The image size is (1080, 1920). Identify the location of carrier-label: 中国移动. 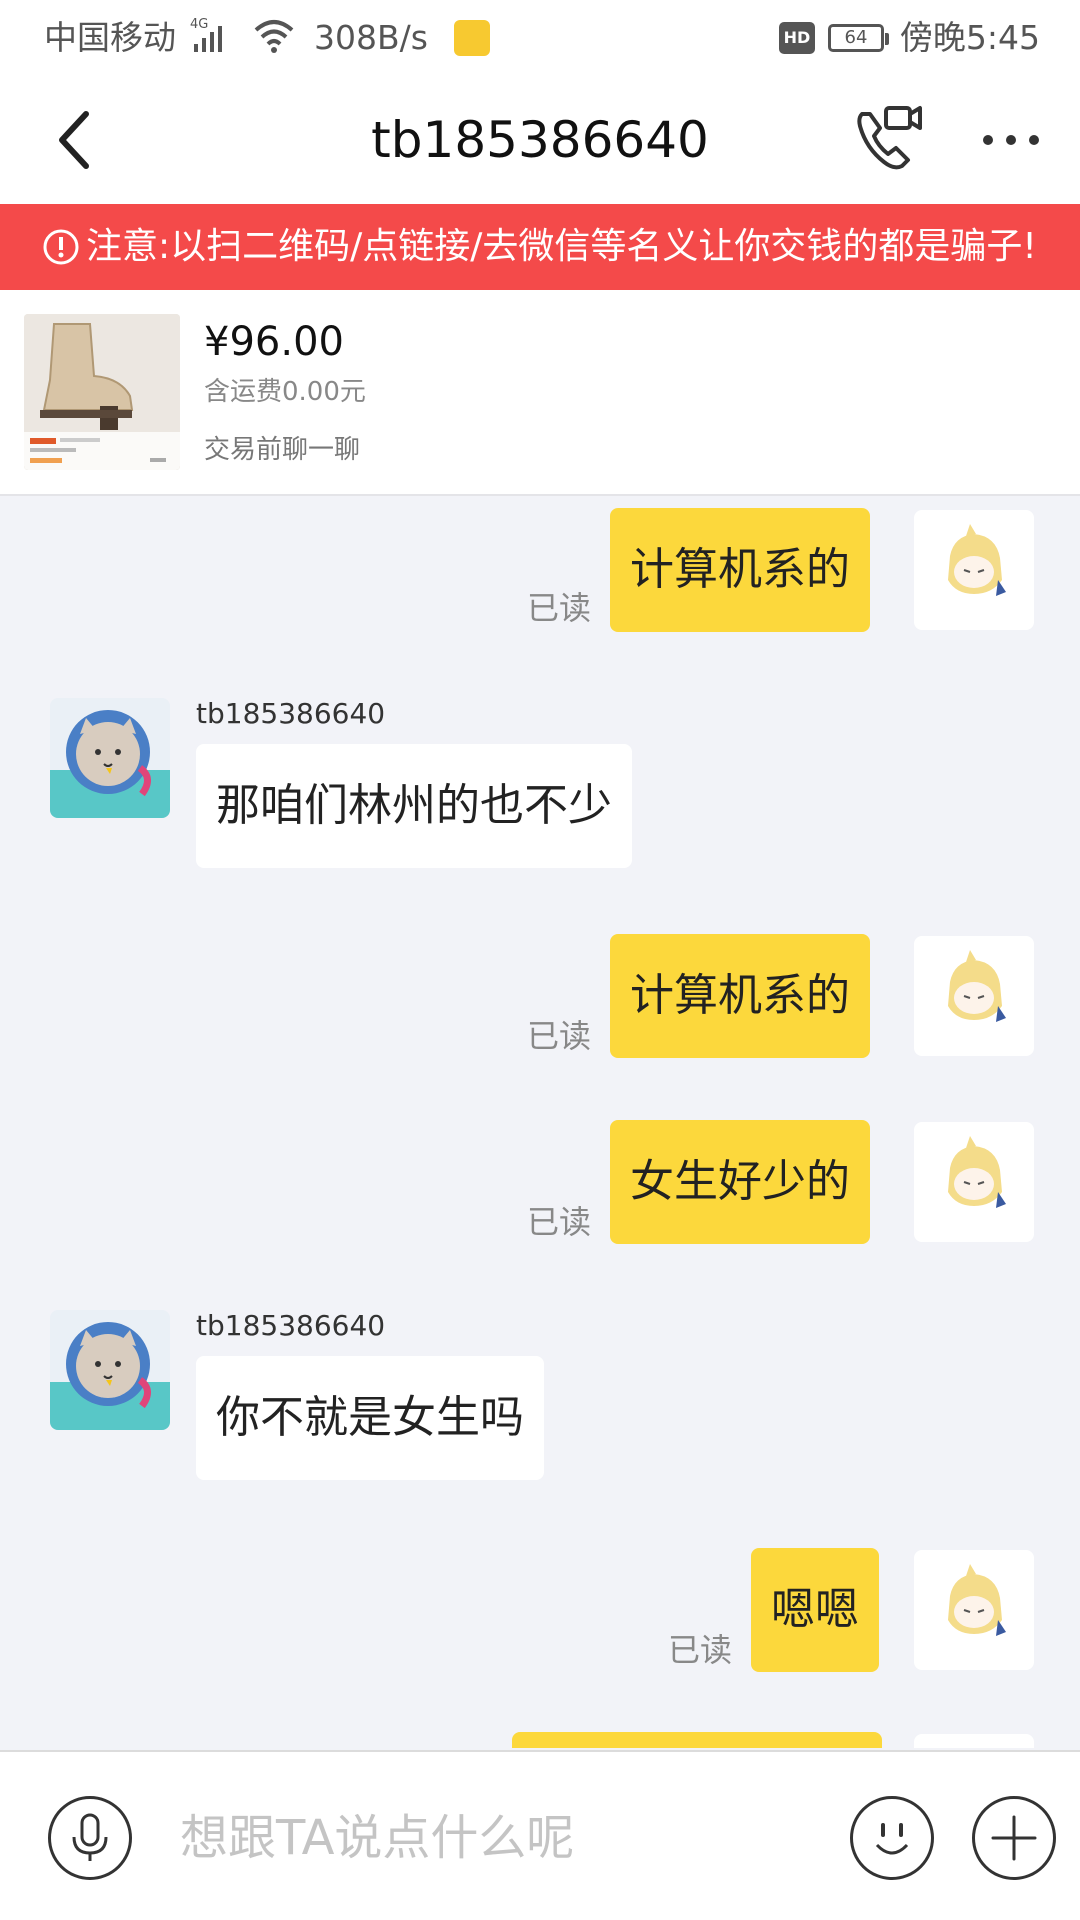
(110, 37).